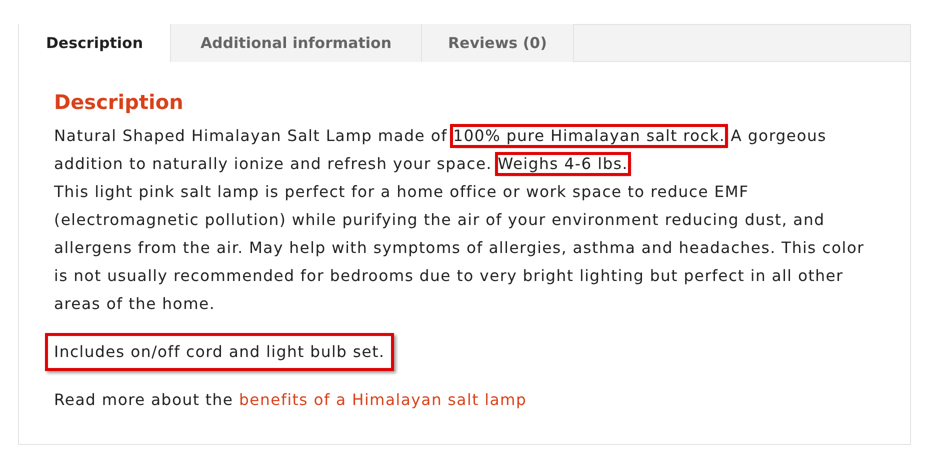 Image resolution: width=944 pixels, height=462 pixels. What do you see at coordinates (119, 102) in the screenshot?
I see `section-heading: Description` at bounding box center [119, 102].